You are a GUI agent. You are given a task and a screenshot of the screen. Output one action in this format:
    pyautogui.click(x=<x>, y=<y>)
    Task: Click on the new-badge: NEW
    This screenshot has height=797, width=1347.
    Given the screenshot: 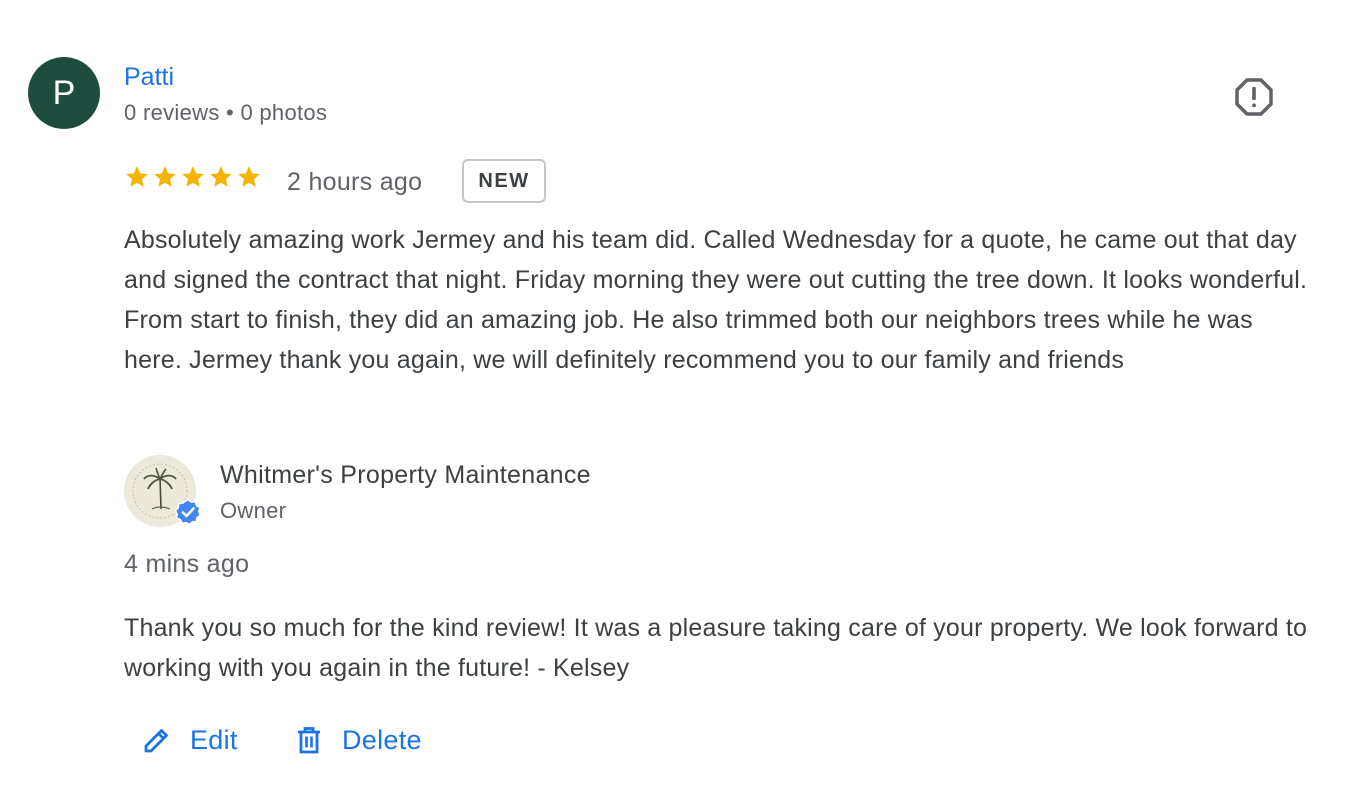 What is the action you would take?
    pyautogui.click(x=504, y=181)
    